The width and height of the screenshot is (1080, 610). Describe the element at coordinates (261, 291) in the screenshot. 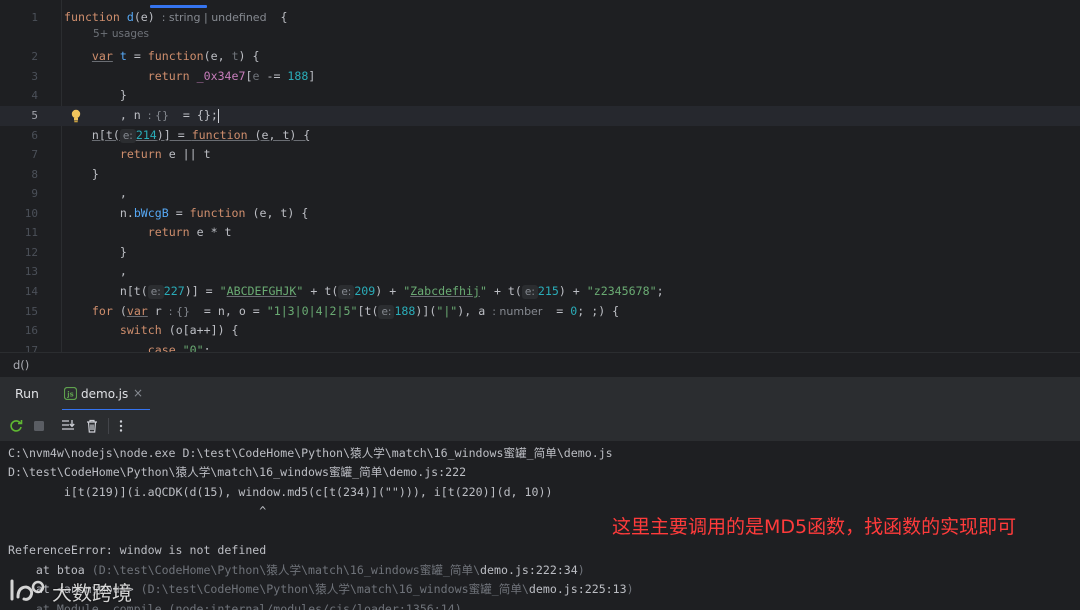

I see `code-token: ABCDEFGHJK` at that location.